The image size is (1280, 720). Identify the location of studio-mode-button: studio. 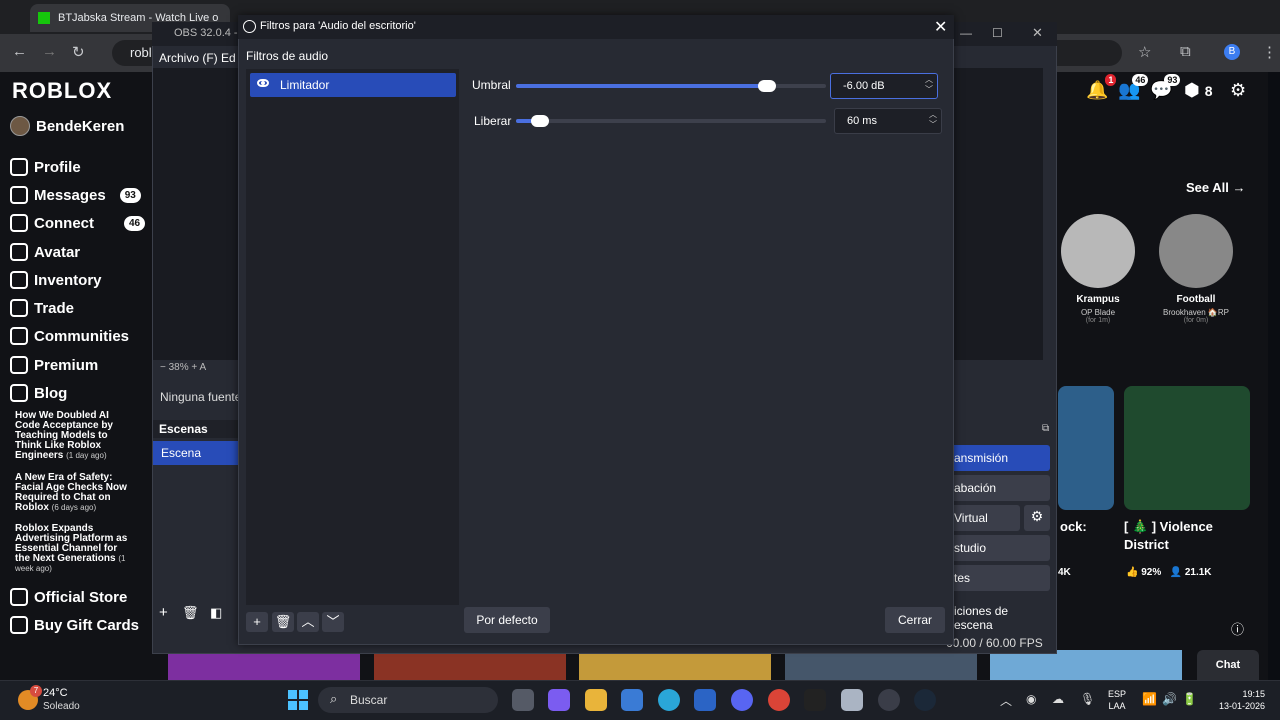
(1000, 548).